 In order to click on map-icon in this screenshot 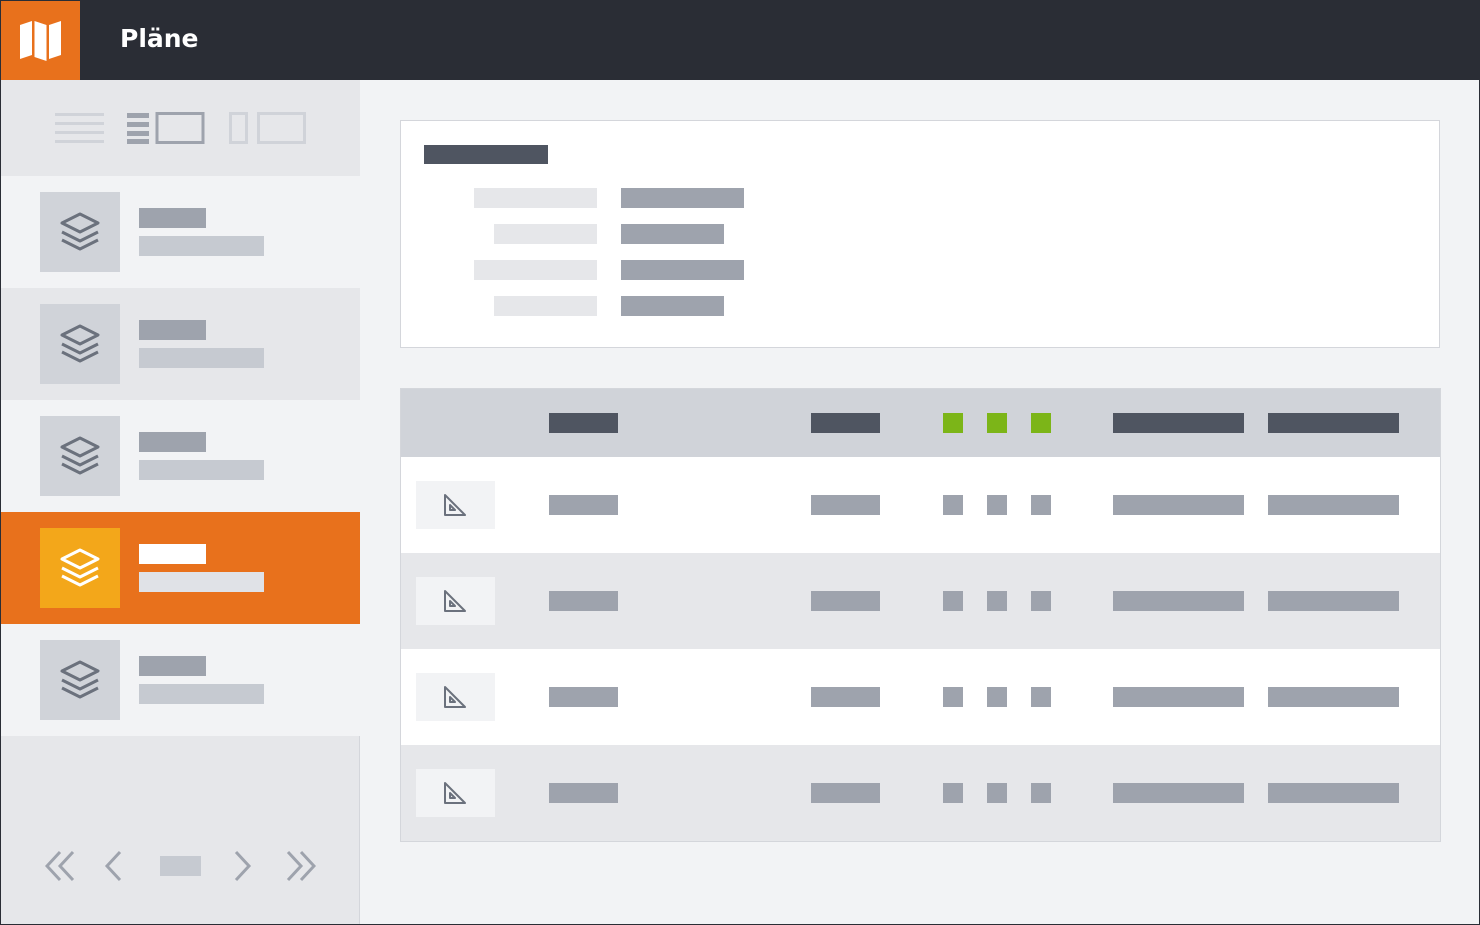, I will do `click(40, 41)`.